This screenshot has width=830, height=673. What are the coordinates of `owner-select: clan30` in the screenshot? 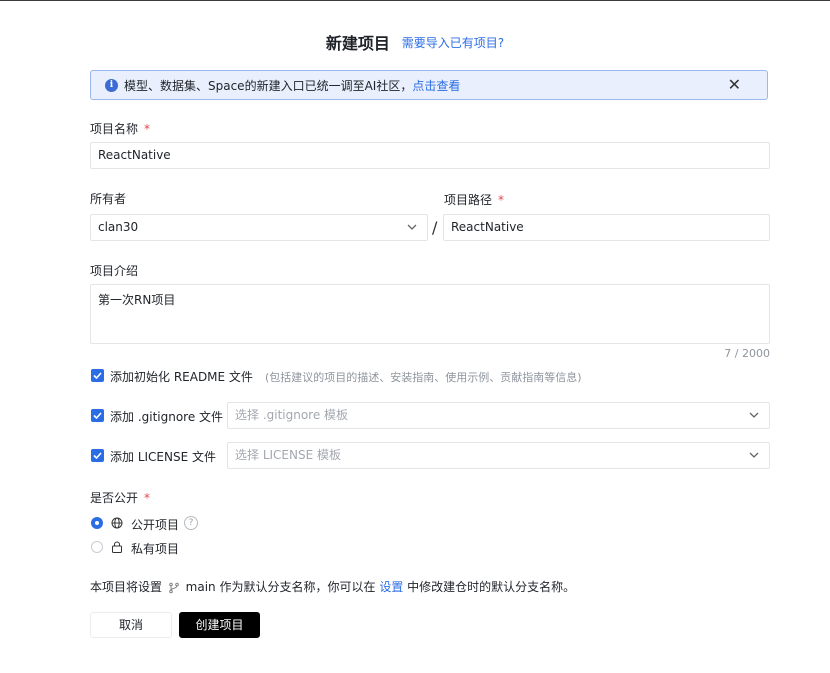 It's located at (259, 227).